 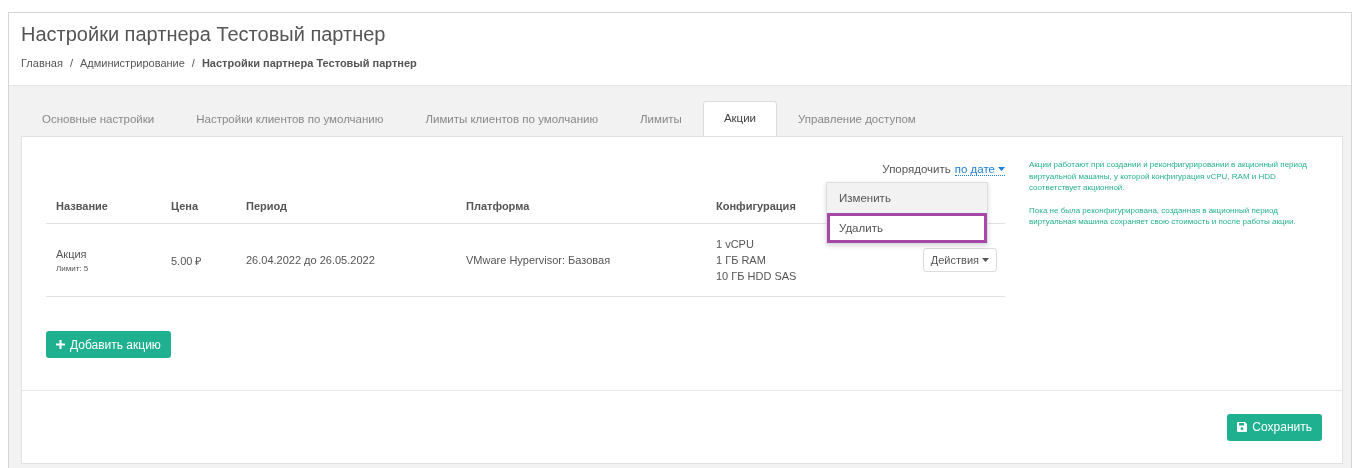 I want to click on sort-dropdown: по дате, so click(x=979, y=169).